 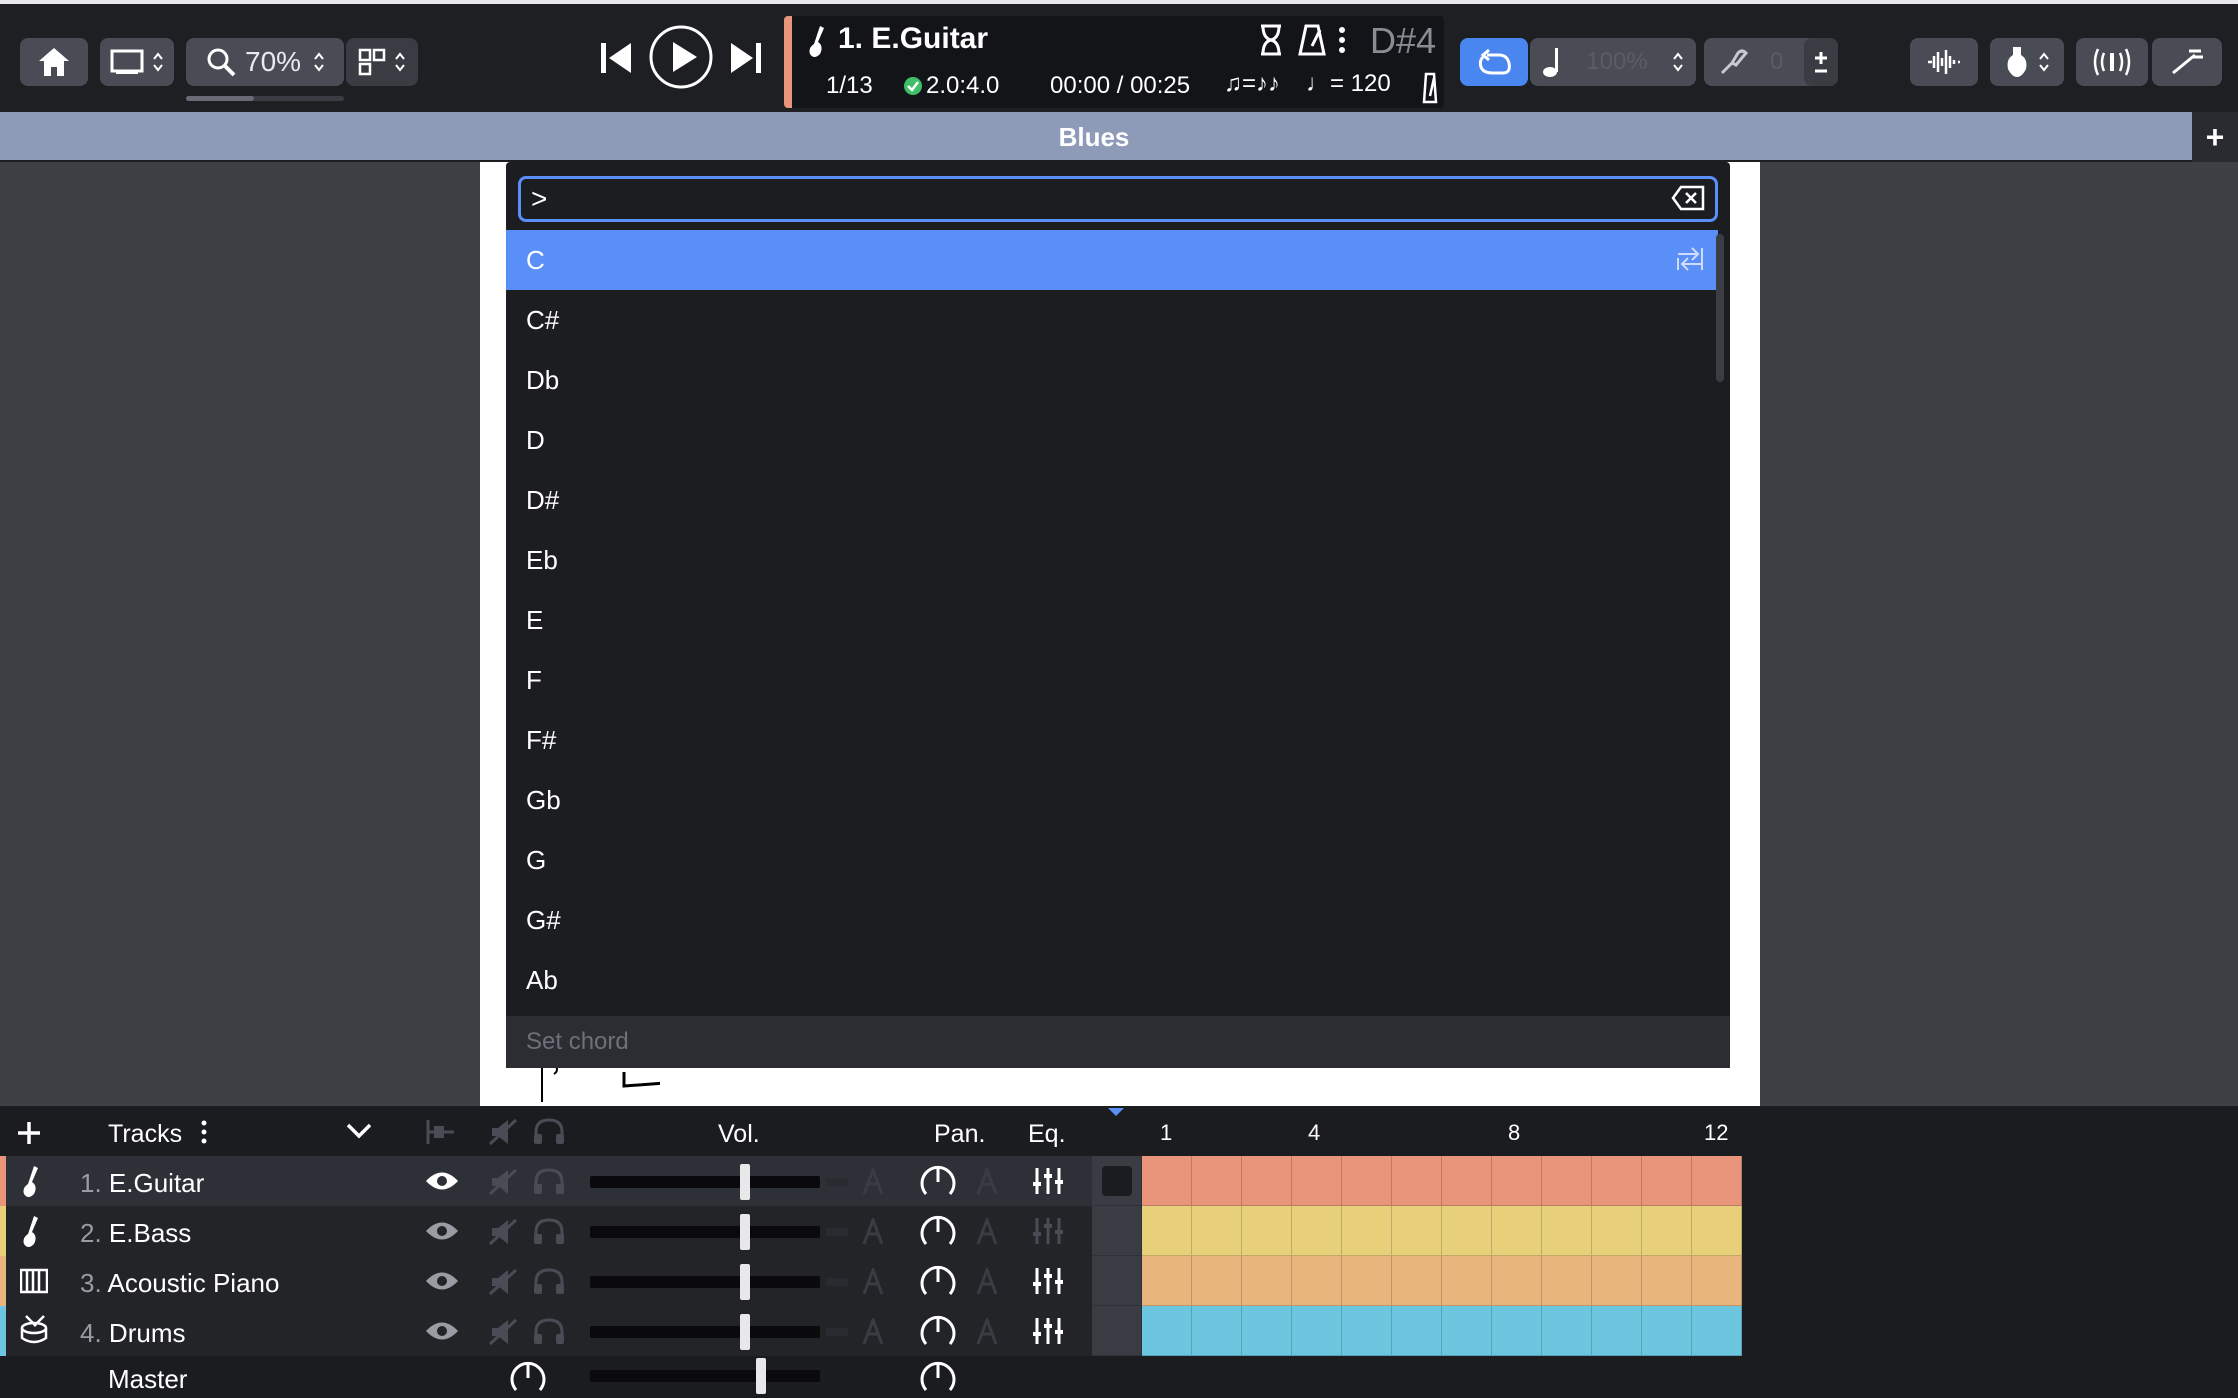 I want to click on palette-item: G, so click(x=1112, y=860).